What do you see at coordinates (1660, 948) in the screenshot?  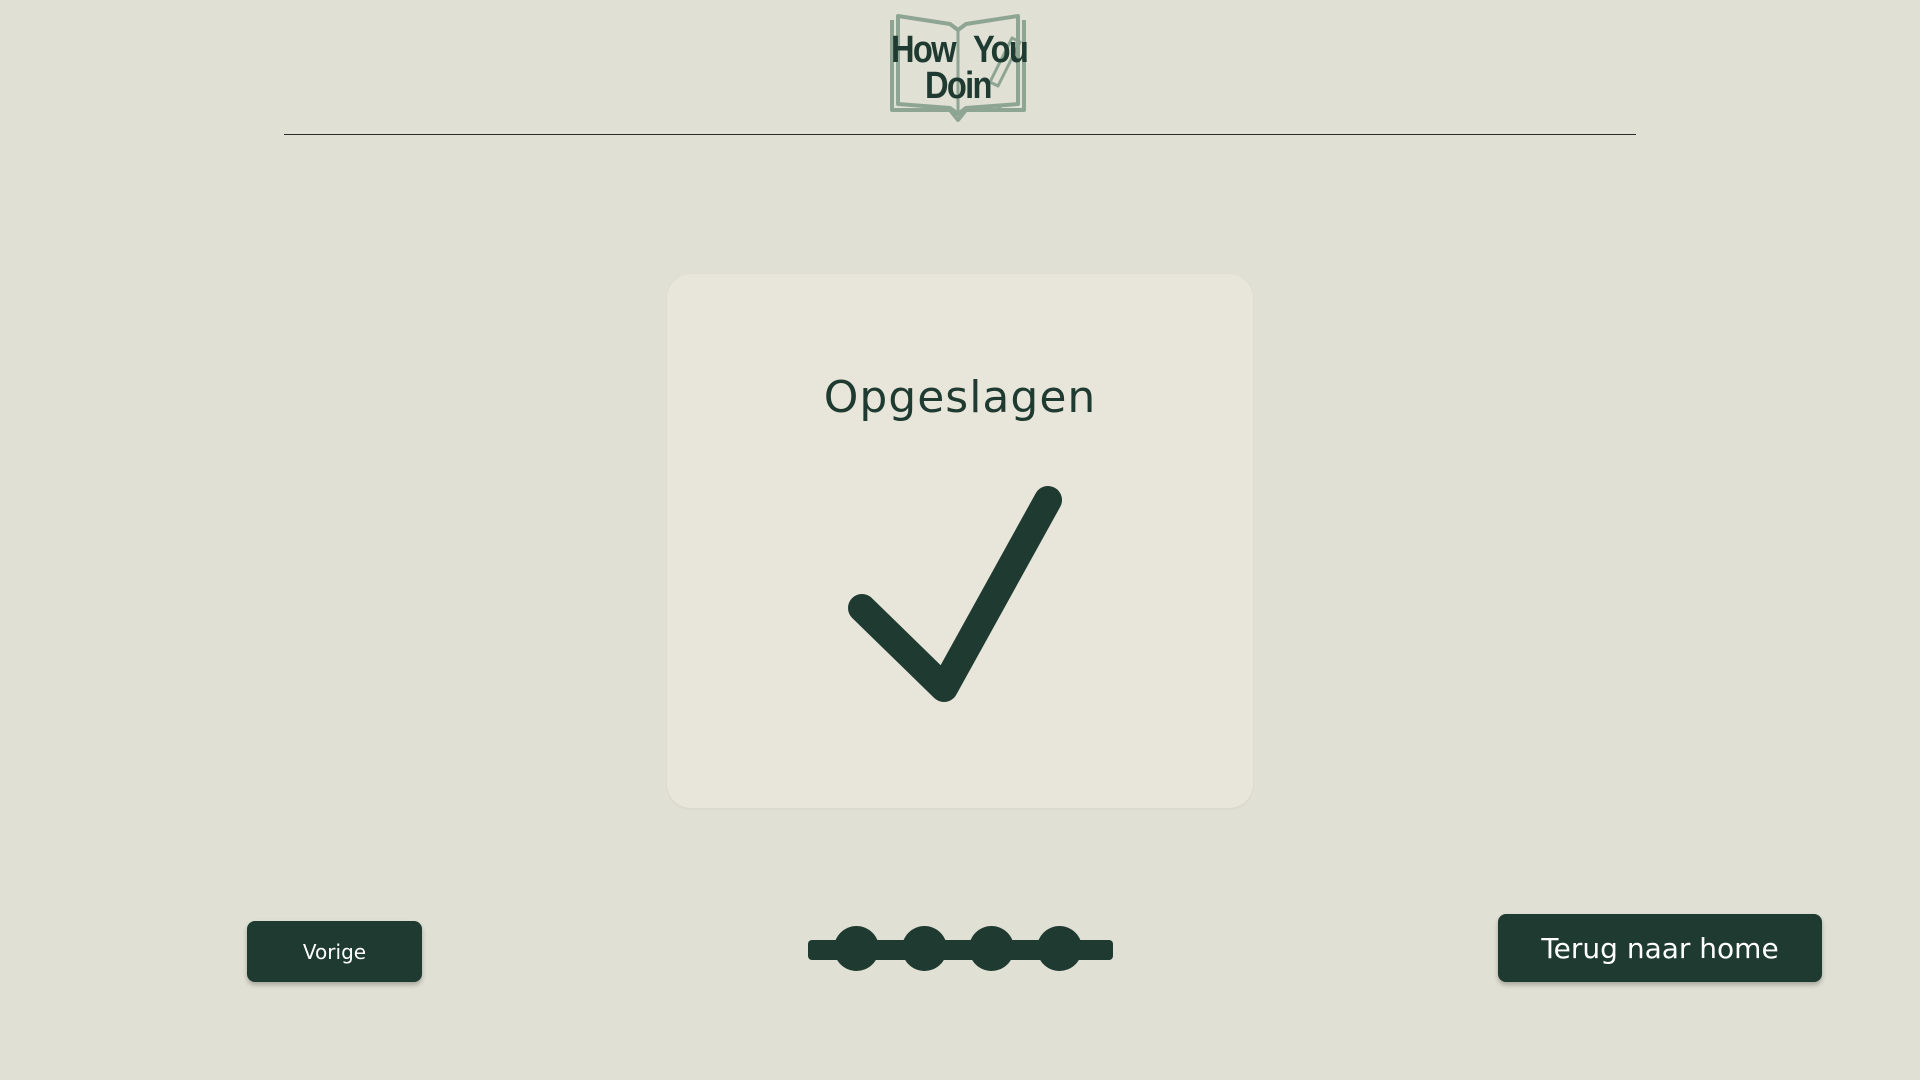 I see `back-to-home-button: Terug naar home` at bounding box center [1660, 948].